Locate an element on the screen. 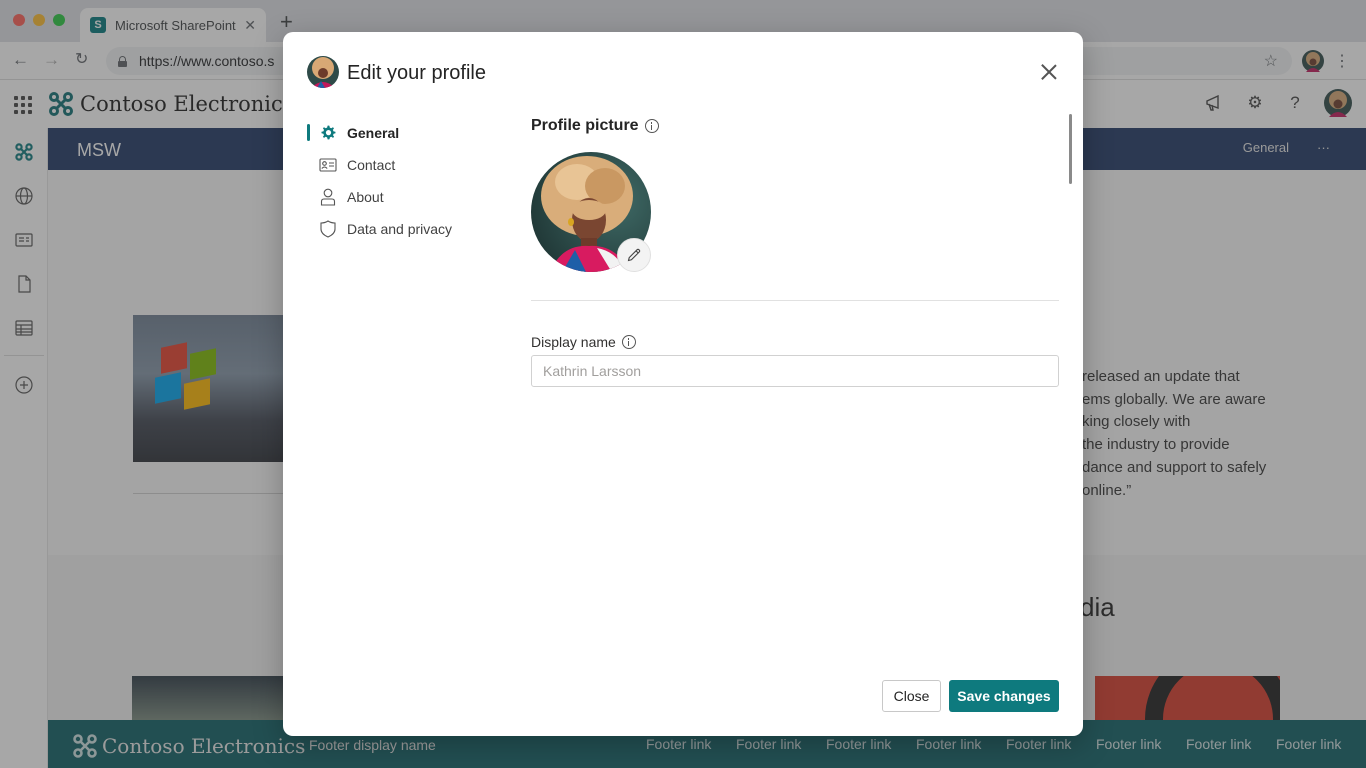 The width and height of the screenshot is (1366, 768). pencil-icon is located at coordinates (634, 255).